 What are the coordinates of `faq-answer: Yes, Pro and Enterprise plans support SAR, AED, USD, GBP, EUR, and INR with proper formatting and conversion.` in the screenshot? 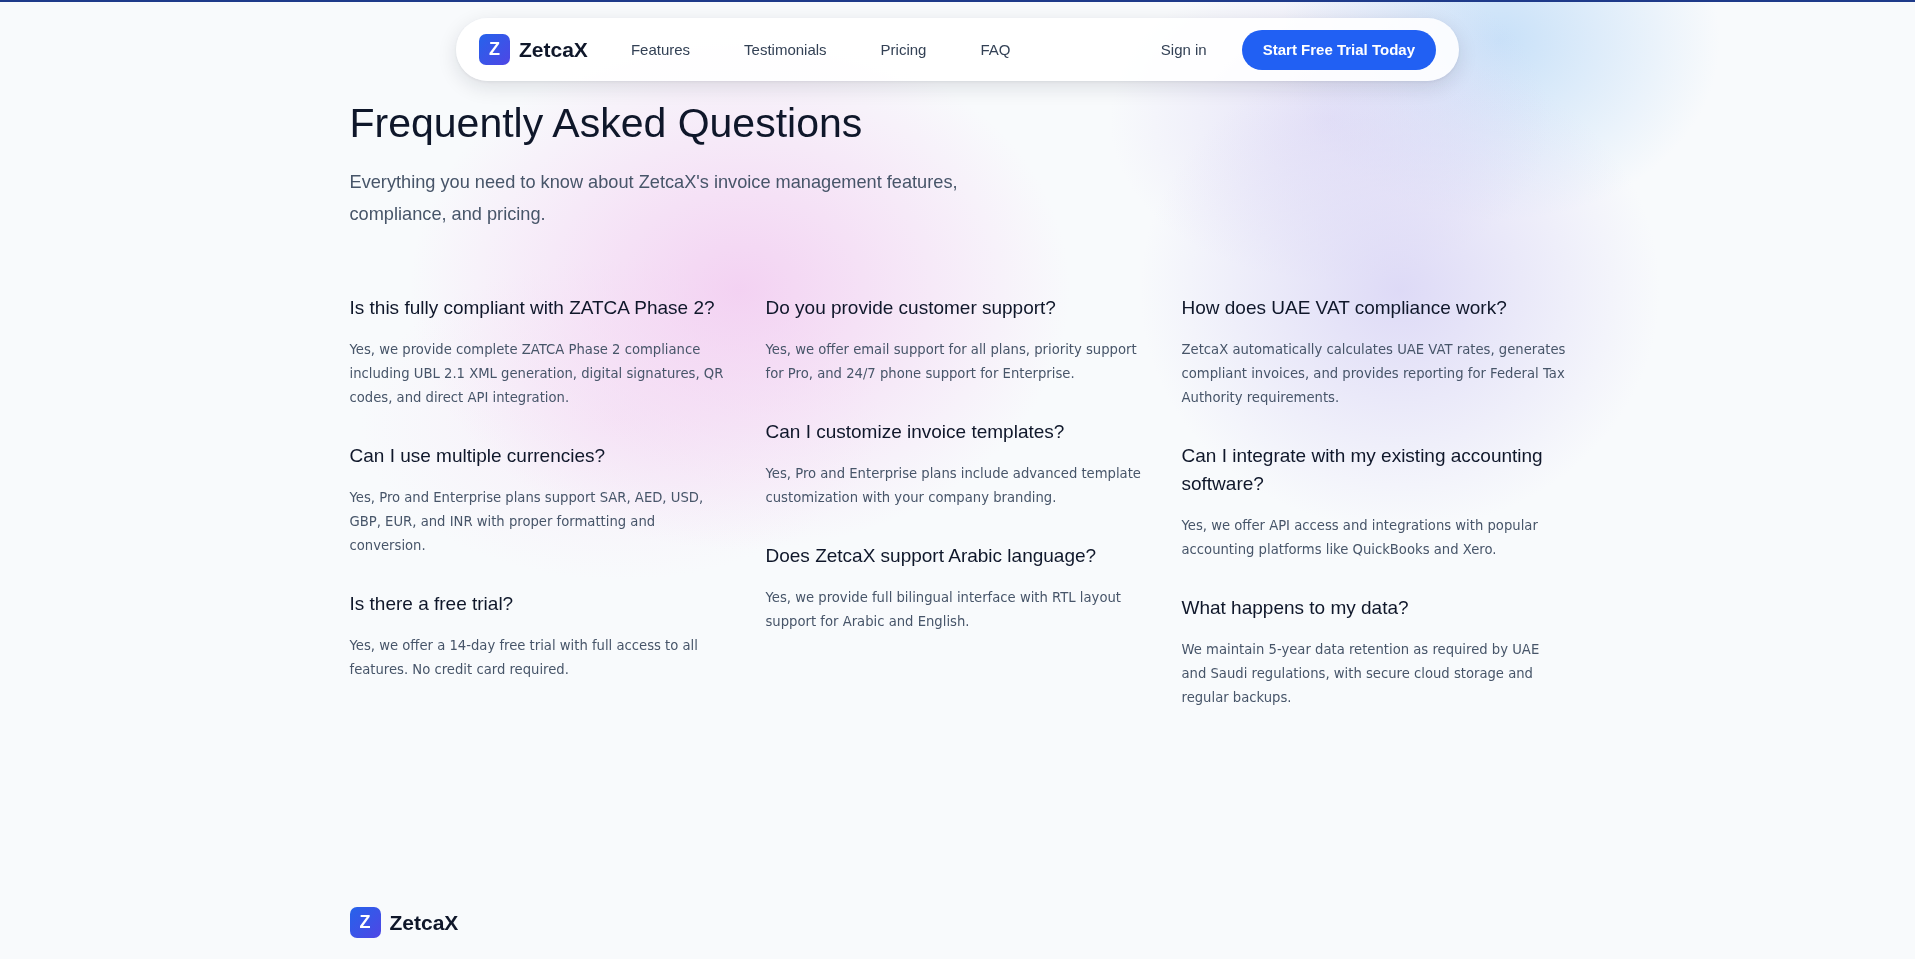 It's located at (527, 522).